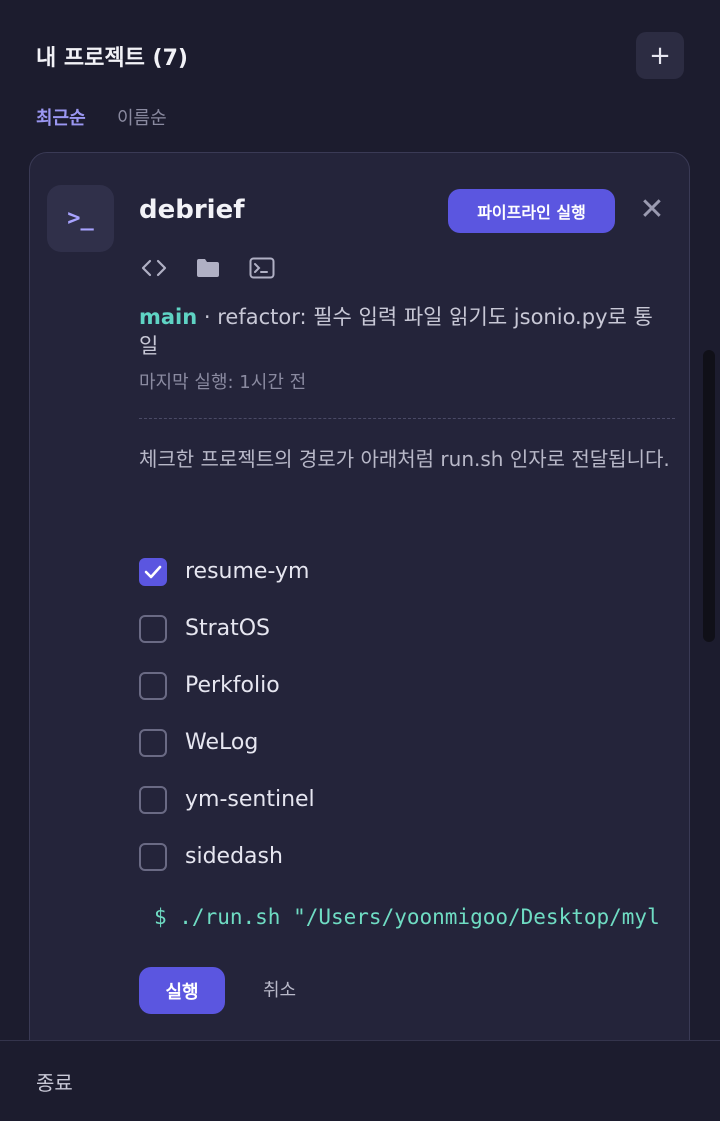 The height and width of the screenshot is (1121, 720). What do you see at coordinates (652, 209) in the screenshot?
I see `close-icon: ✕` at bounding box center [652, 209].